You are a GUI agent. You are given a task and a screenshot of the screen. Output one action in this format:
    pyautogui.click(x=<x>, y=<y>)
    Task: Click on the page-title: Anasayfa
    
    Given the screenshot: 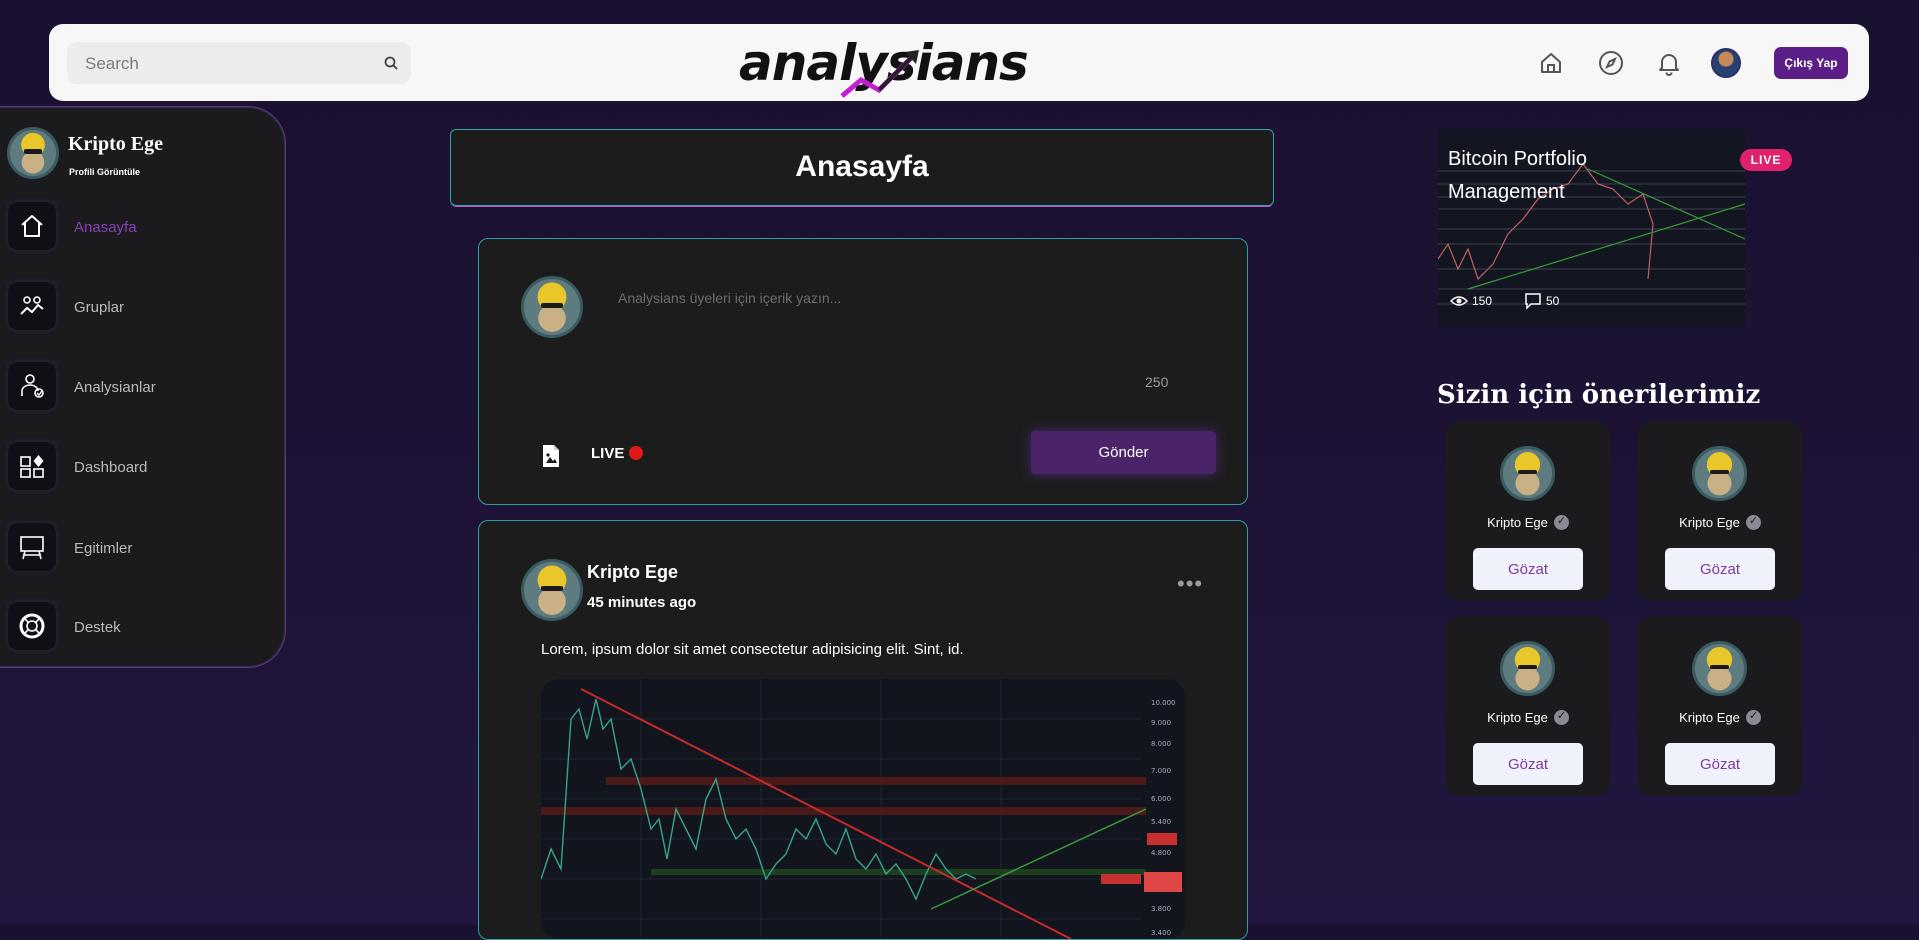 What is the action you would take?
    pyautogui.click(x=862, y=166)
    